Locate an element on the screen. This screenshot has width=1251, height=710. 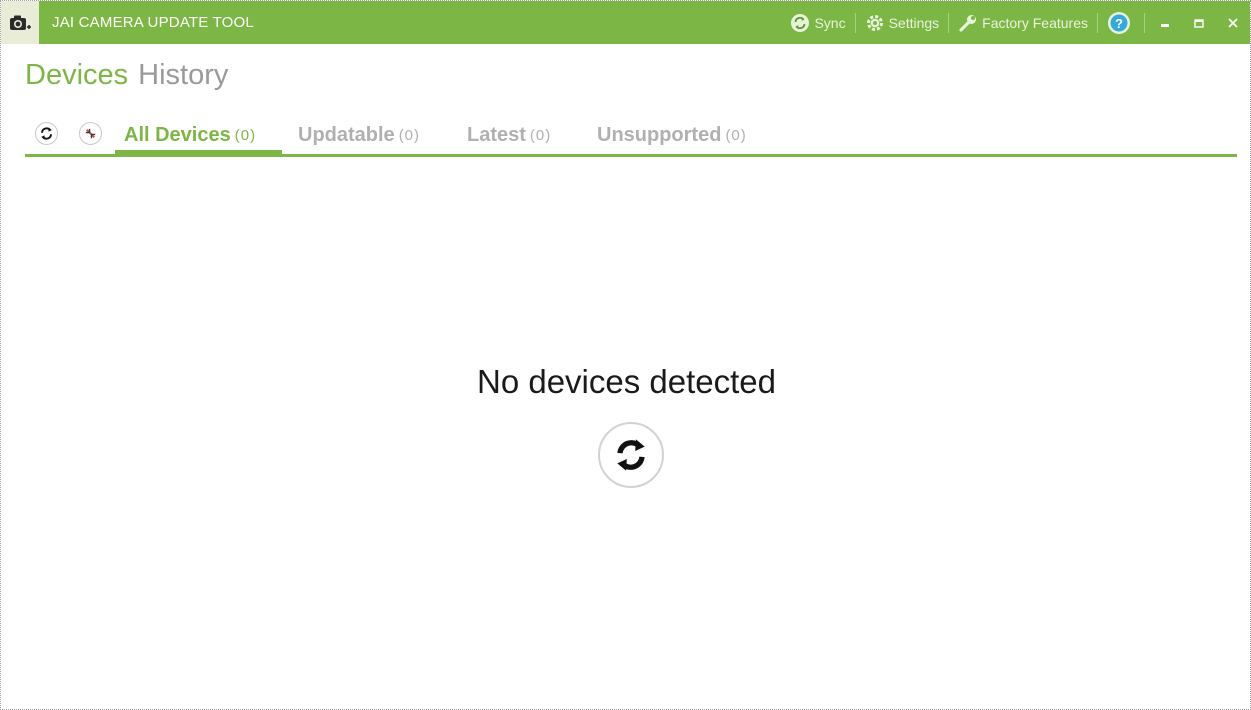
disconnect-button is located at coordinates (90, 133).